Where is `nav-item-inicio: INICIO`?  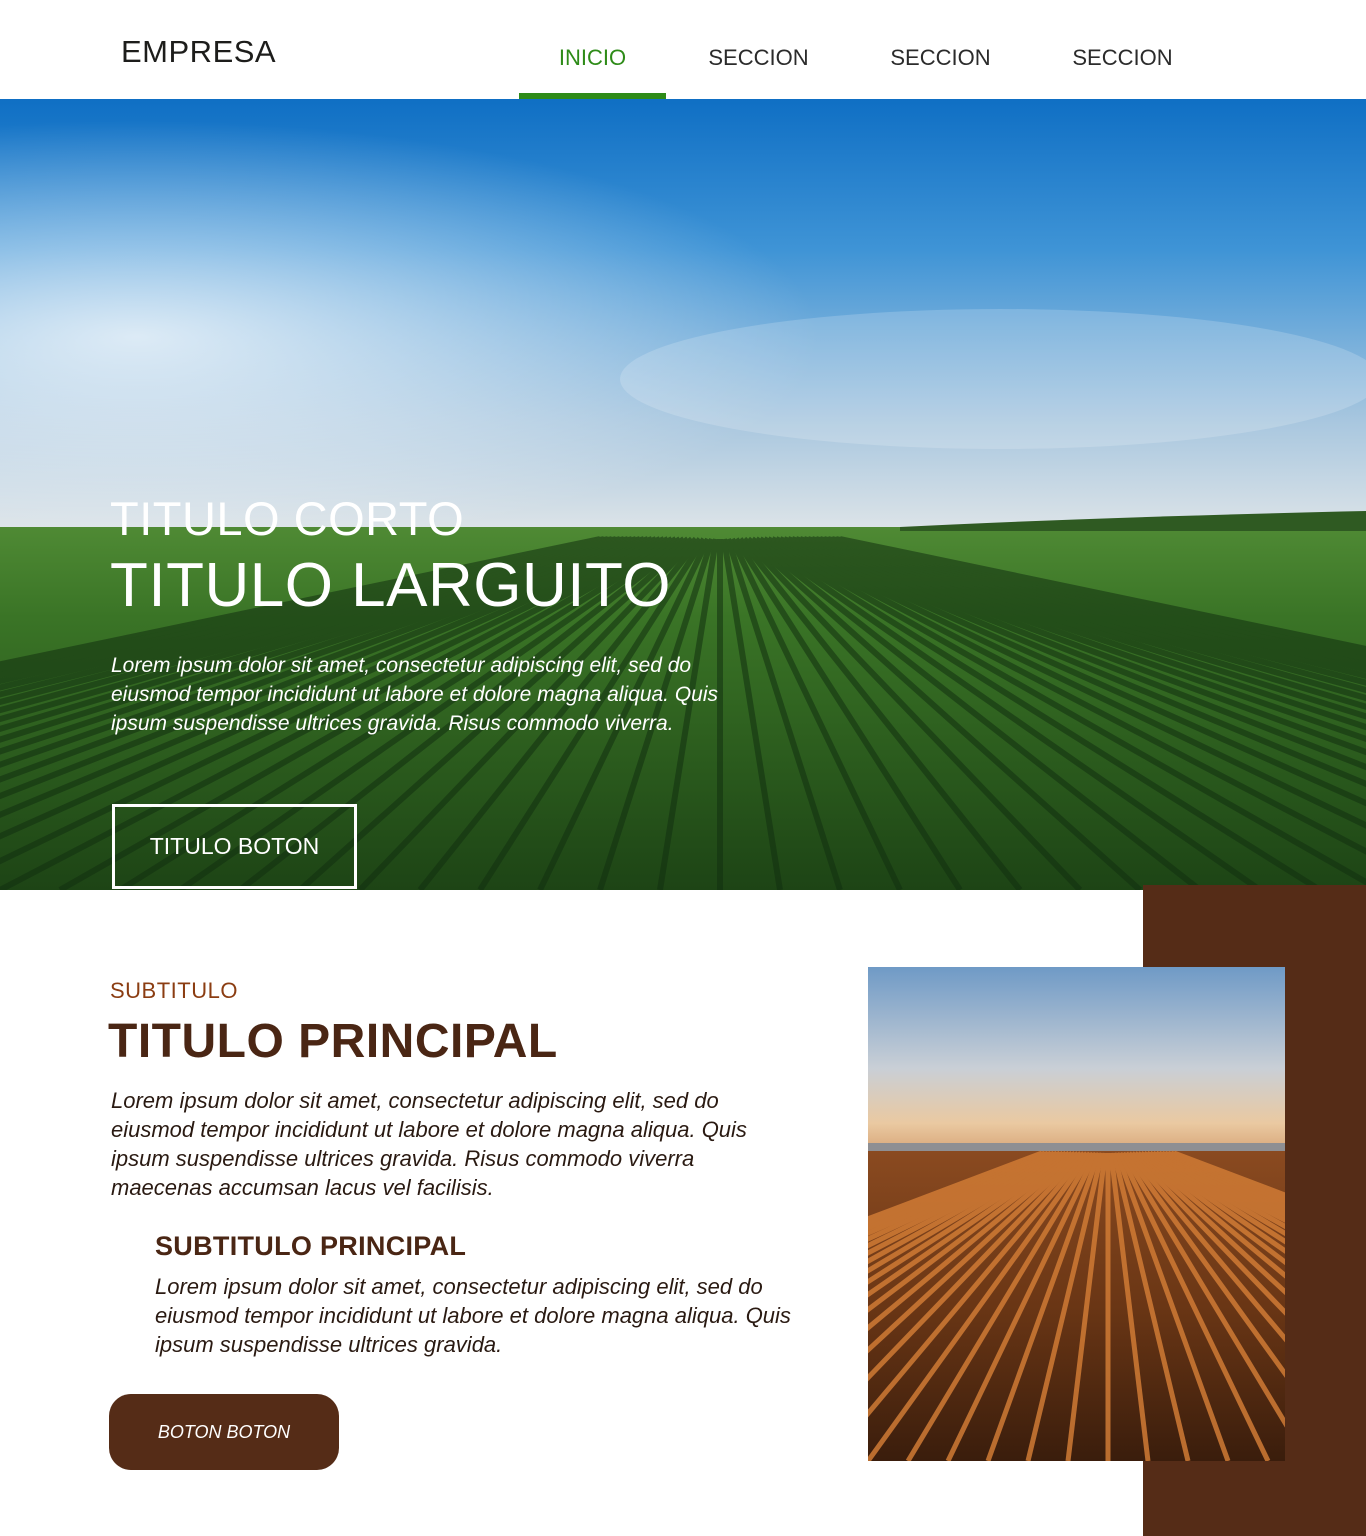 nav-item-inicio: INICIO is located at coordinates (592, 49).